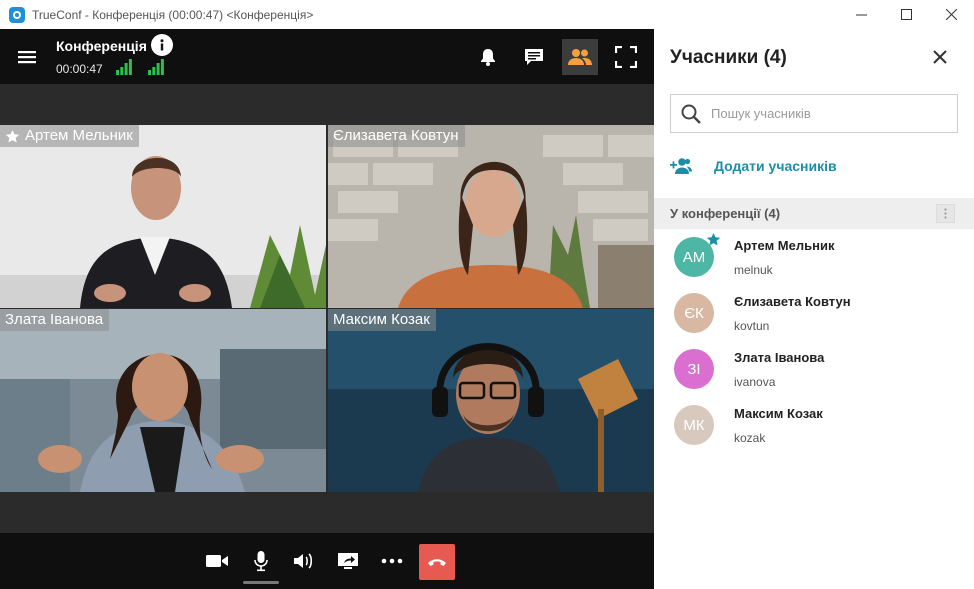  I want to click on participants-icon, so click(580, 57).